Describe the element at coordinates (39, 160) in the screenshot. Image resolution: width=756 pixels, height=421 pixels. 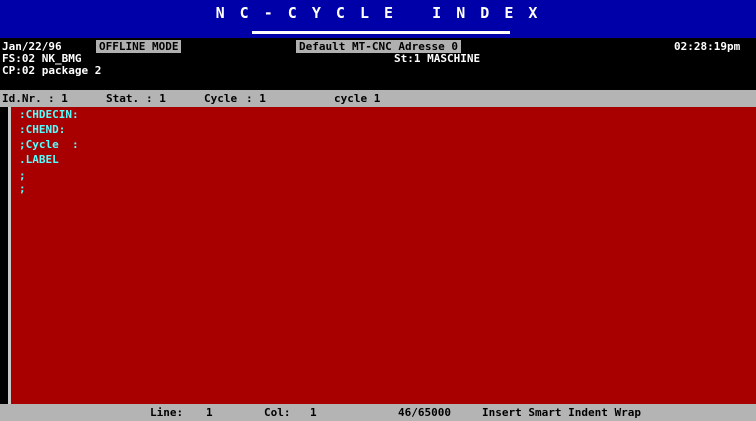
I see `editor-line: .LABEL` at that location.